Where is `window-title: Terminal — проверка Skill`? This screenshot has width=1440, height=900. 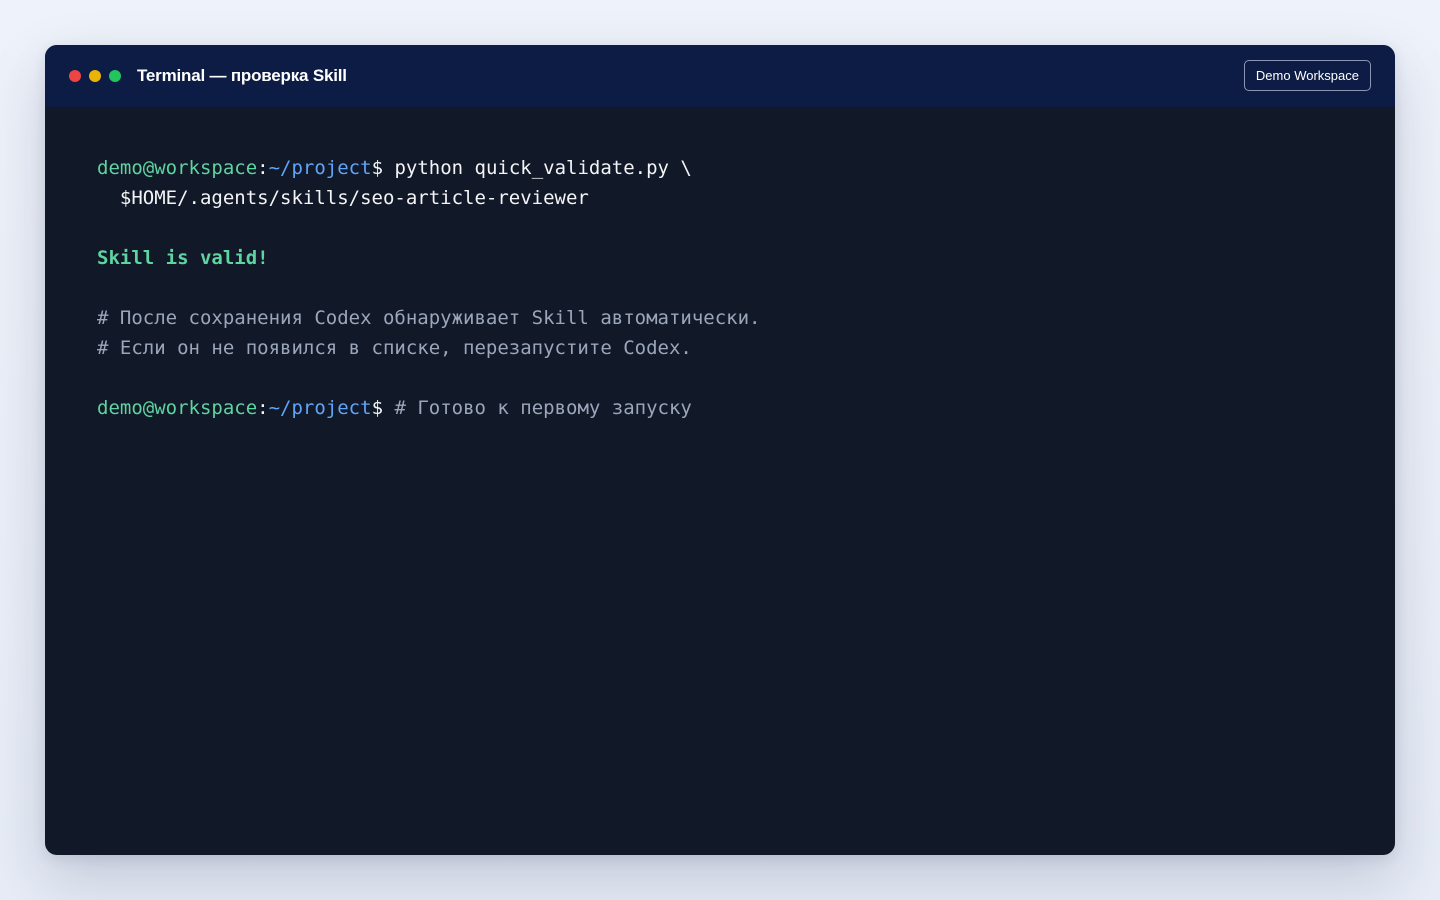 window-title: Terminal — проверка Skill is located at coordinates (242, 75).